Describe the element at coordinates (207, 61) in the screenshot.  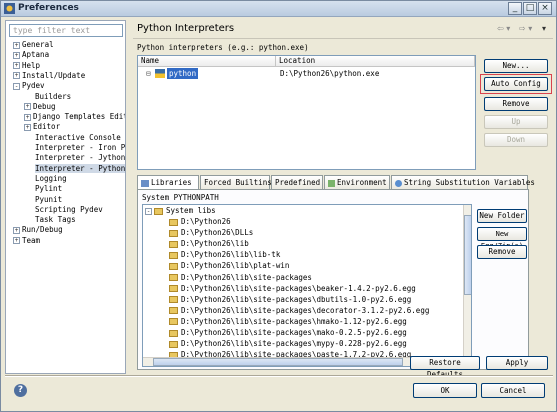
I see `name-column-header: Name` at that location.